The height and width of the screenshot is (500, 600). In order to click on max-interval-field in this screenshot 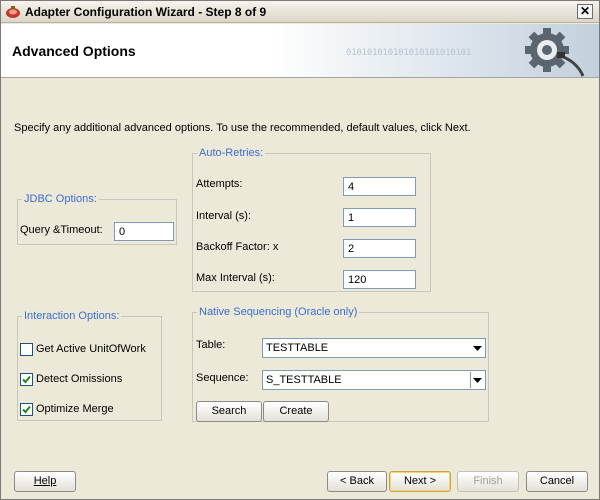, I will do `click(379, 279)`.